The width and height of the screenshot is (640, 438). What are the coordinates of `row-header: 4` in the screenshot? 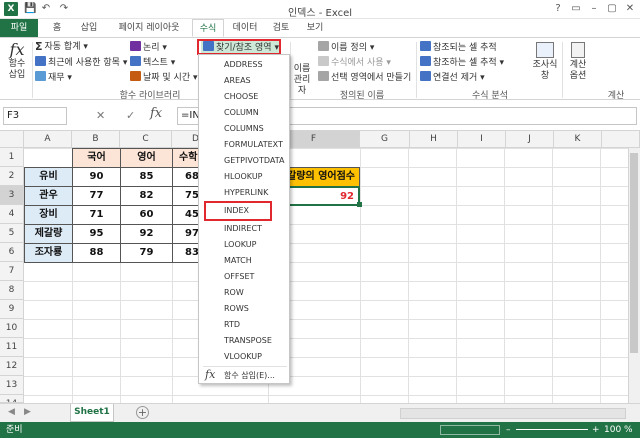 It's located at (12, 214).